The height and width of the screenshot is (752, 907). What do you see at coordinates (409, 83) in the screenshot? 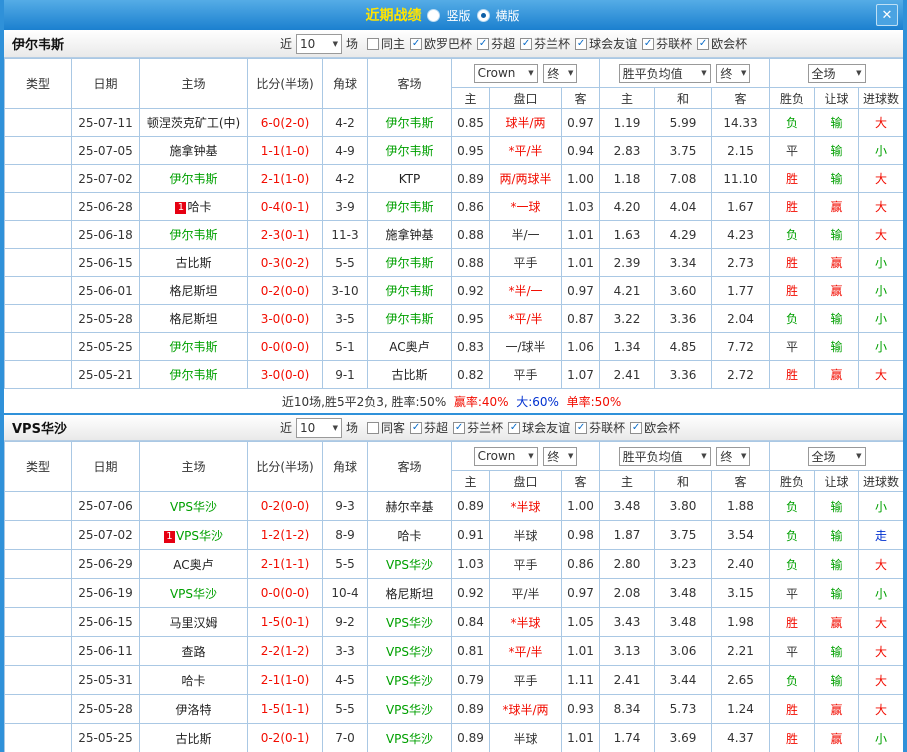
I see `col-away: 客场` at bounding box center [409, 83].